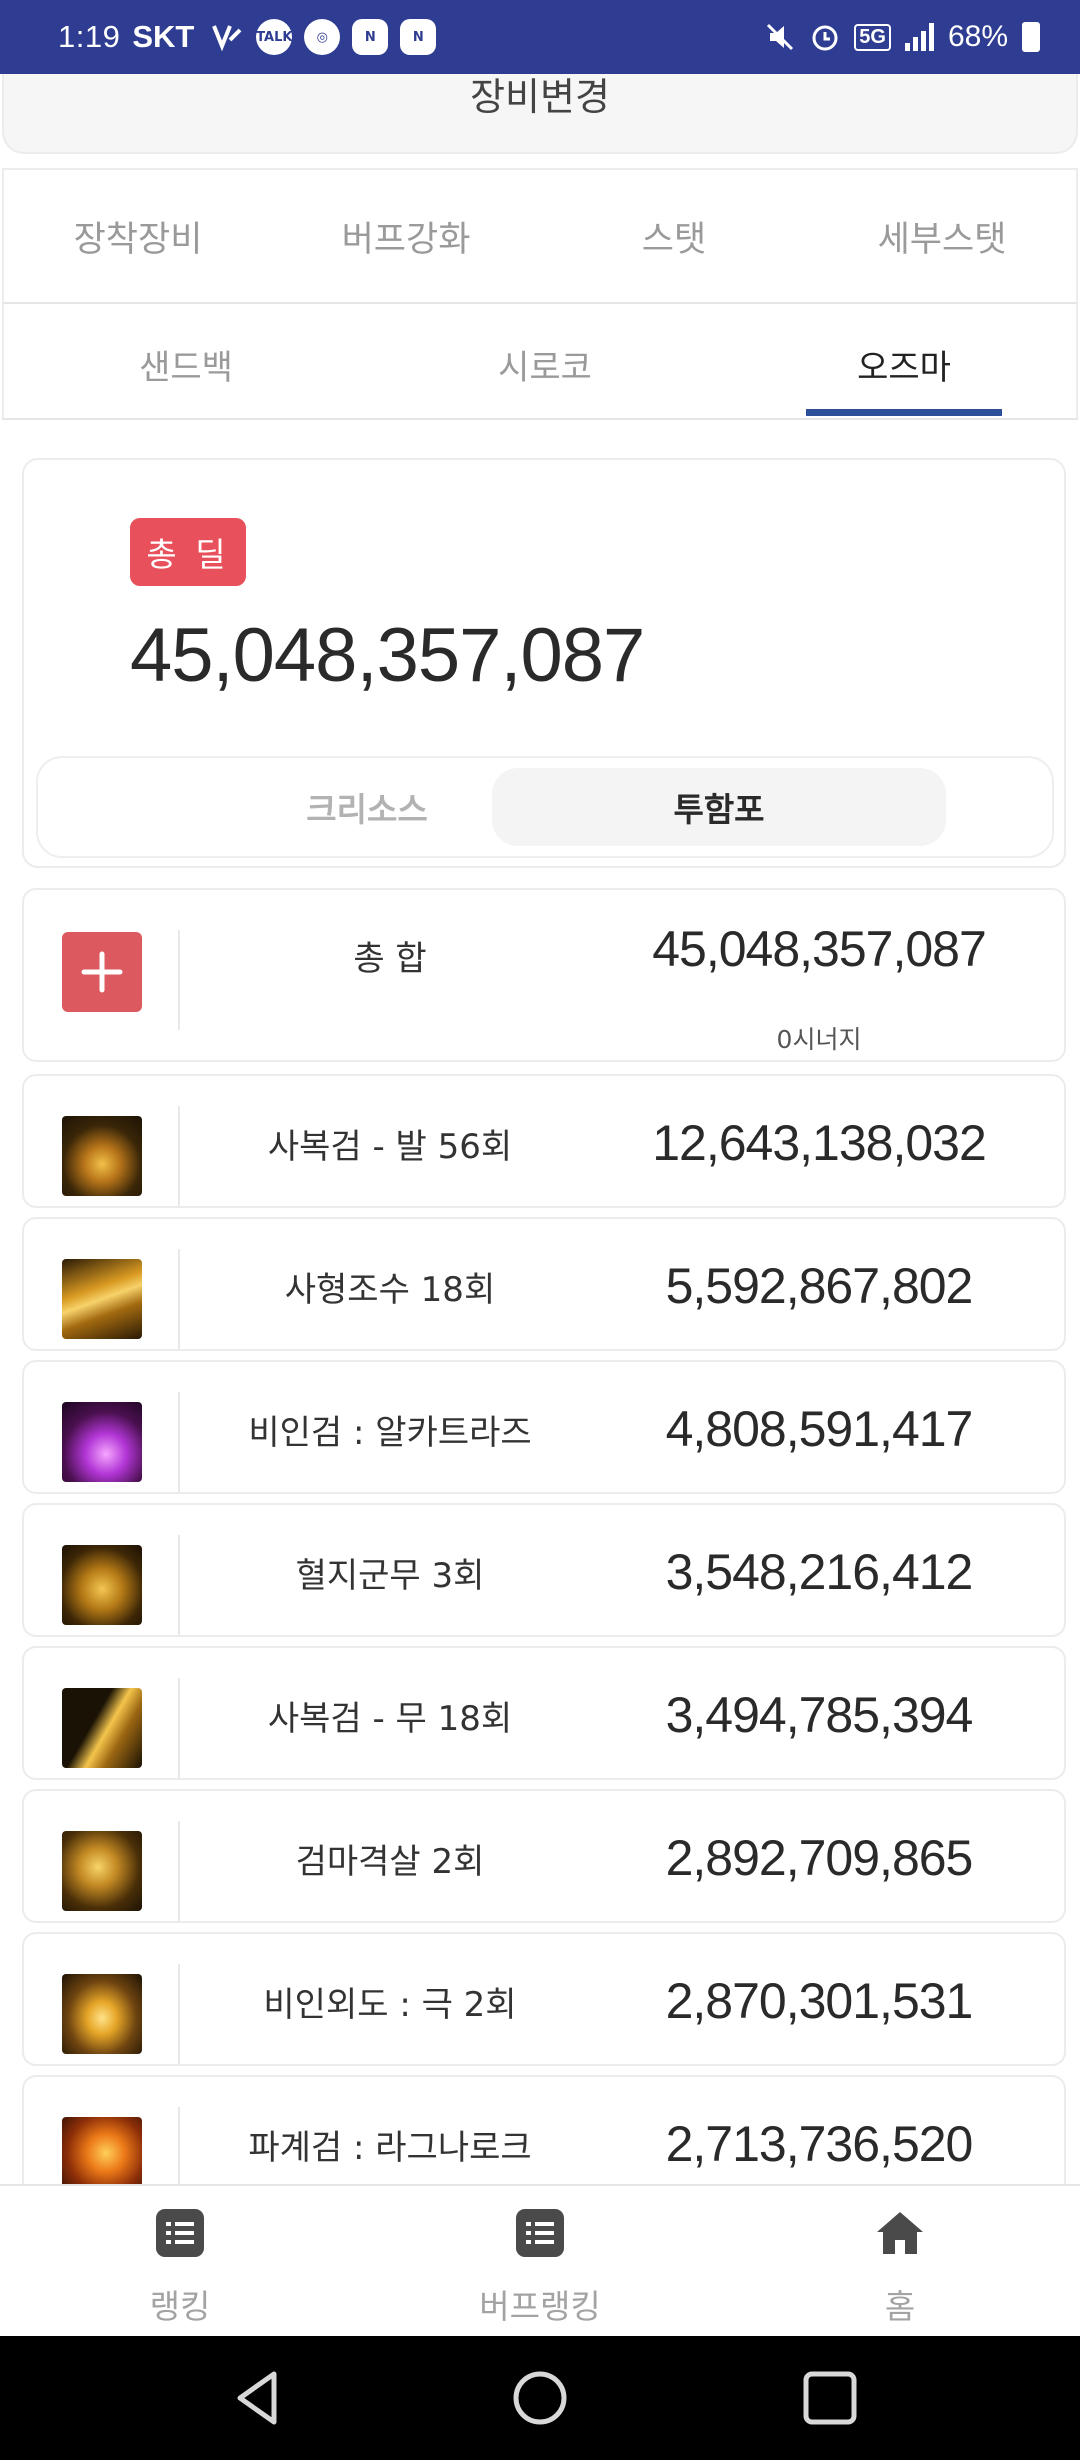 This screenshot has width=1080, height=2460. I want to click on skill-damage: 3,494,785,394, so click(819, 1715).